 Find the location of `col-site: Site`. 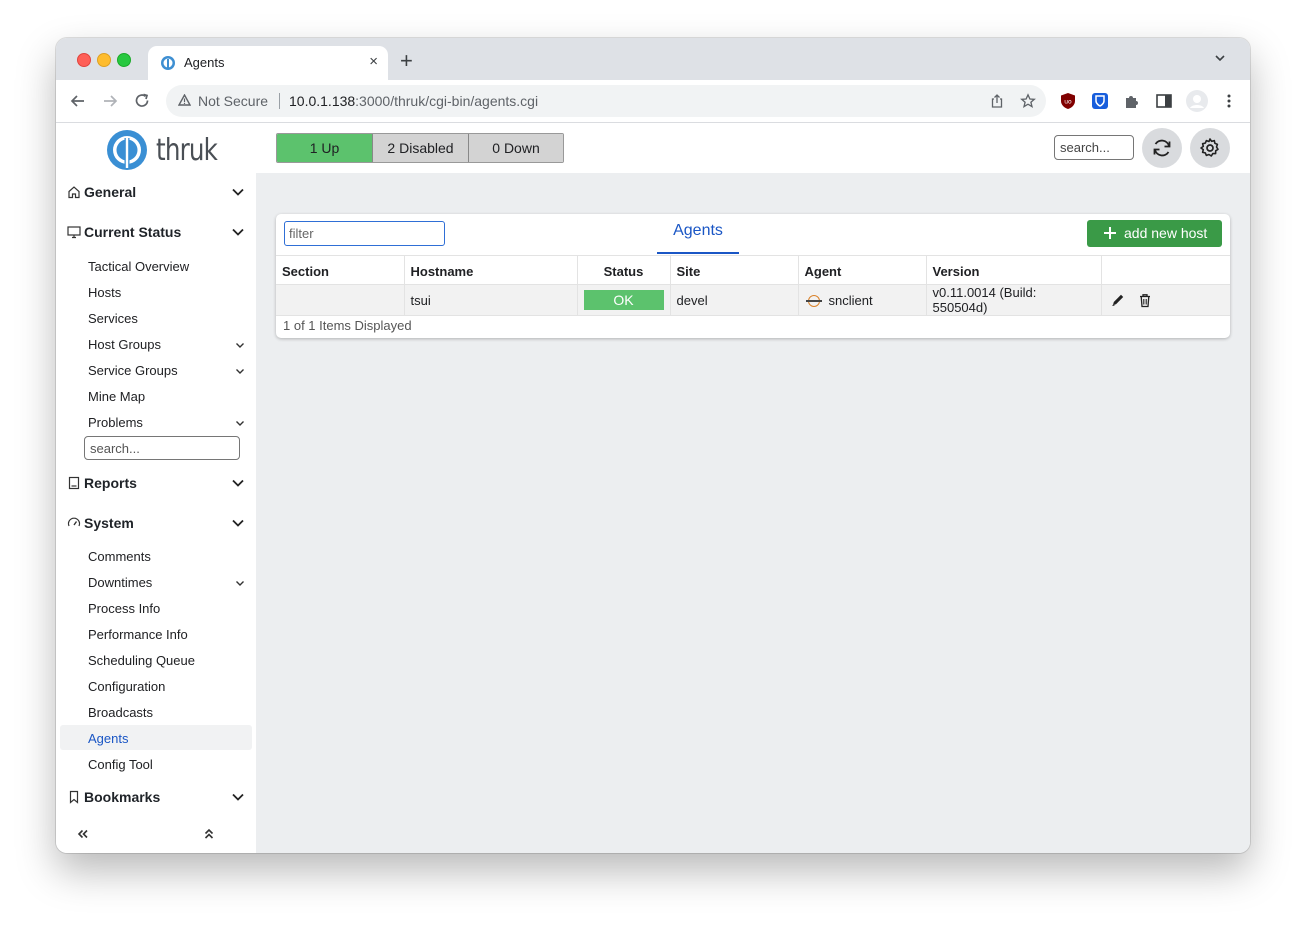

col-site: Site is located at coordinates (733, 270).